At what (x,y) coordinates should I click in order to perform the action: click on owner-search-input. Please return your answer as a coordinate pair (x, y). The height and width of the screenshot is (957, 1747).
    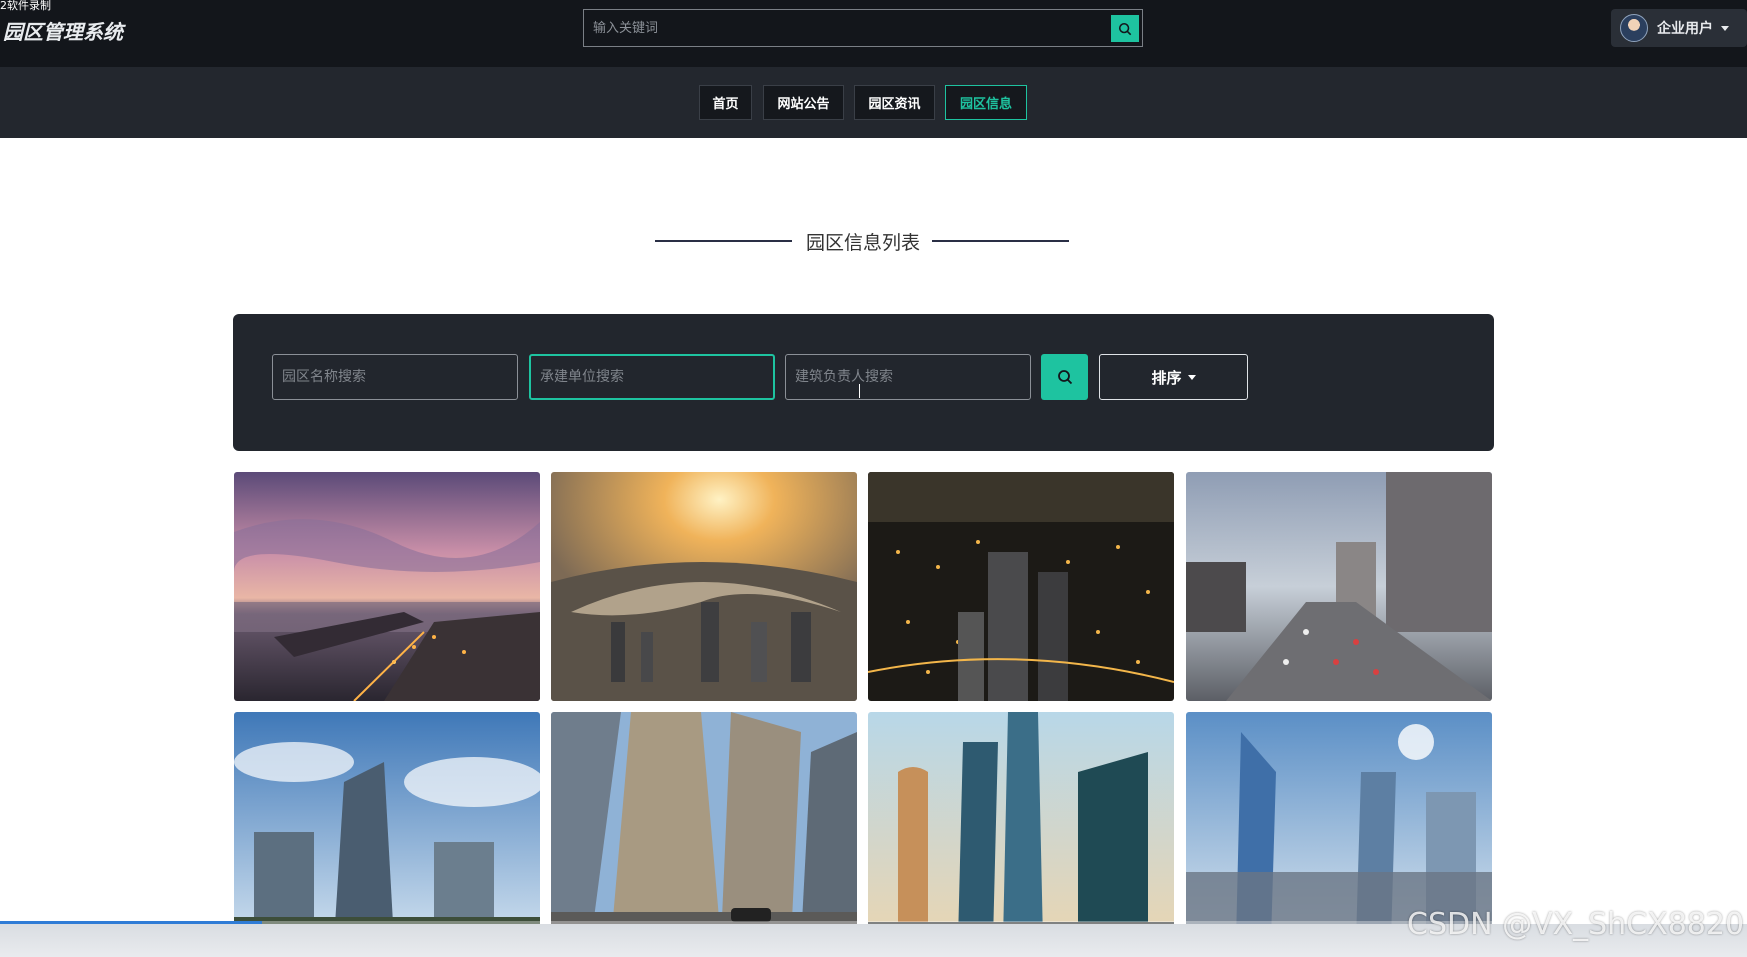
    Looking at the image, I should click on (908, 377).